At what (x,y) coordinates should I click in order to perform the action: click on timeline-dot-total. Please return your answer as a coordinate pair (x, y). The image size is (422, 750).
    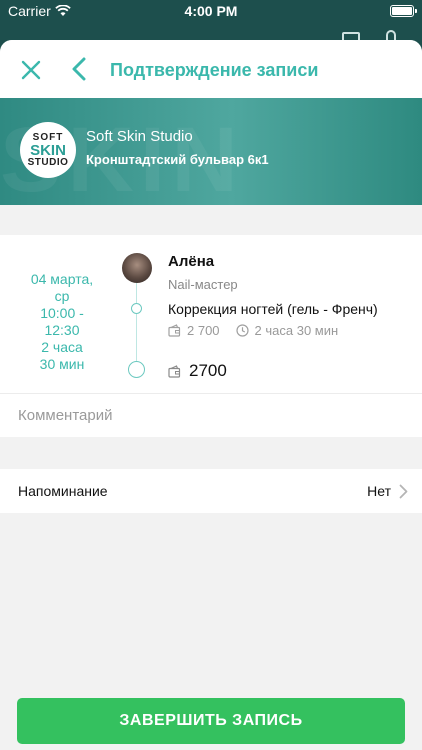
    Looking at the image, I should click on (136, 369).